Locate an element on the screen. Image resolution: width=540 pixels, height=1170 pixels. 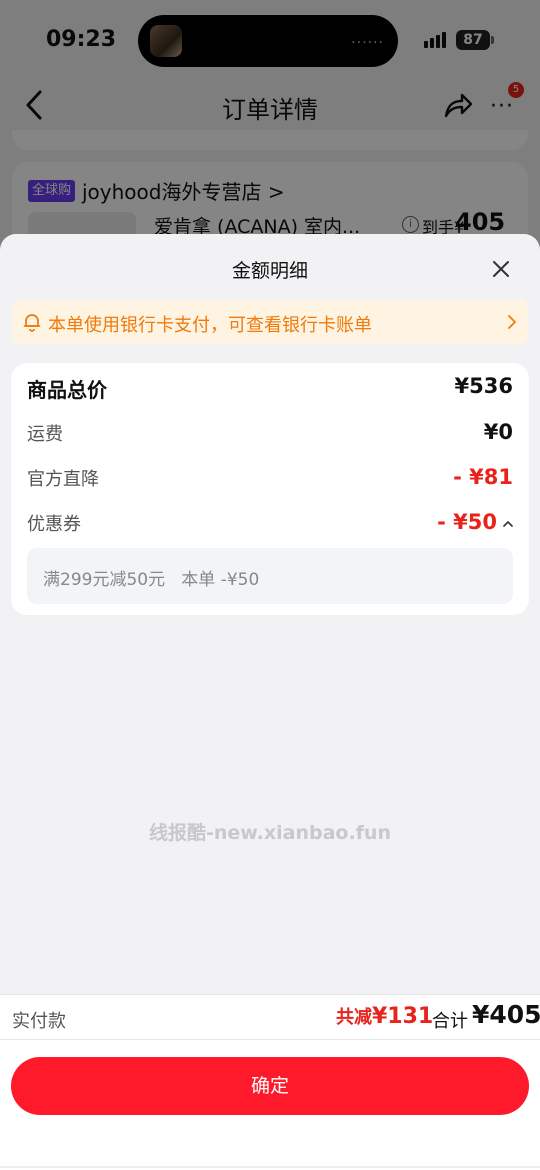
goods-total-label: 商品总价 is located at coordinates (67, 390).